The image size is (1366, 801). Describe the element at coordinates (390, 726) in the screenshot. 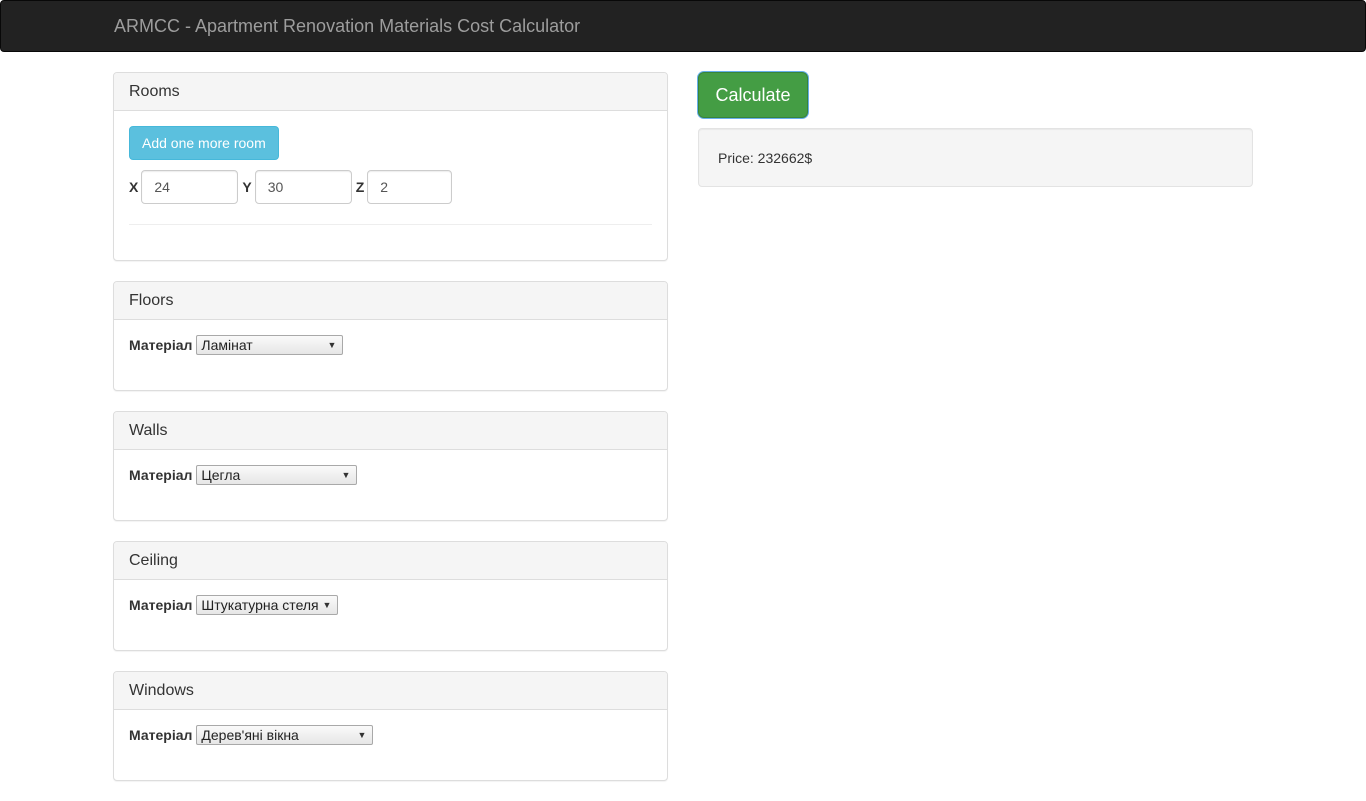

I see `windows-panel: Windows Матеріал Дерев'яні вікна ▼` at that location.